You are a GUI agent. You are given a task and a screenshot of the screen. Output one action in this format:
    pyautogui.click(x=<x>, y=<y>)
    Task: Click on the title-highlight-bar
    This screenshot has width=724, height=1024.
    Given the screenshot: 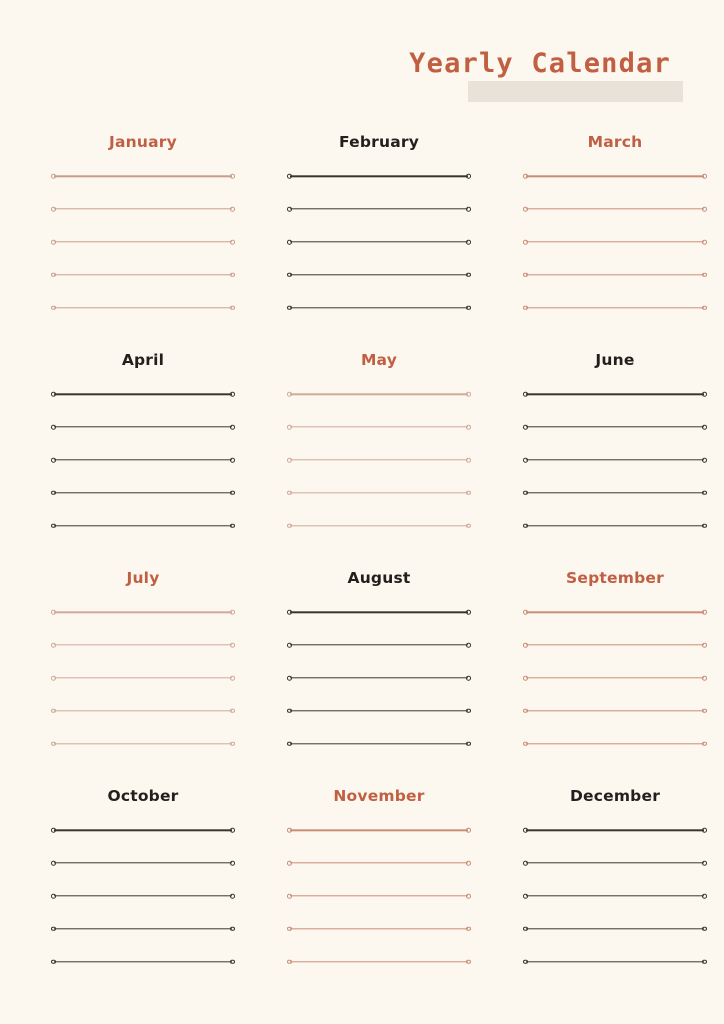 What is the action you would take?
    pyautogui.click(x=575, y=91)
    